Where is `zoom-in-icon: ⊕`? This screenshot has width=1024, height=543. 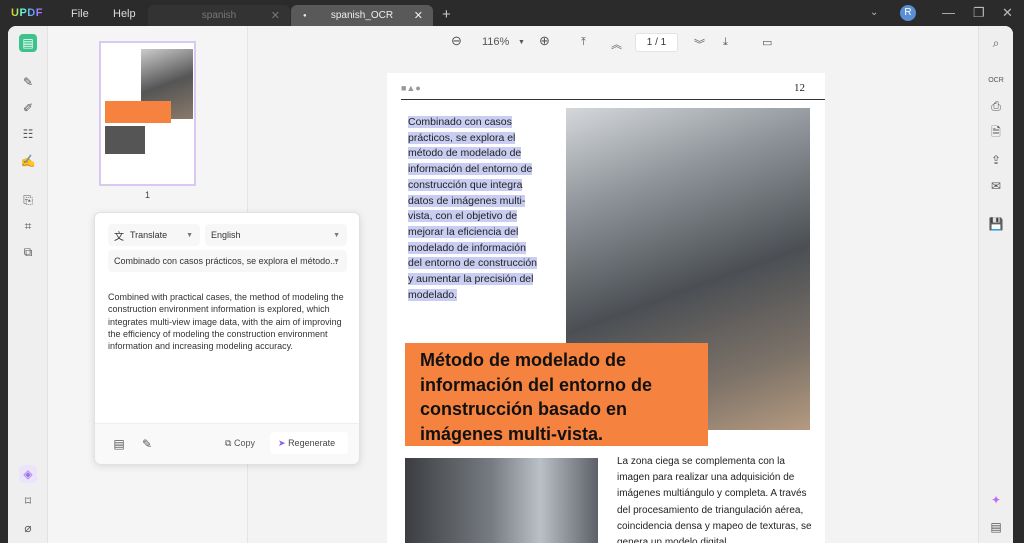 zoom-in-icon: ⊕ is located at coordinates (544, 41).